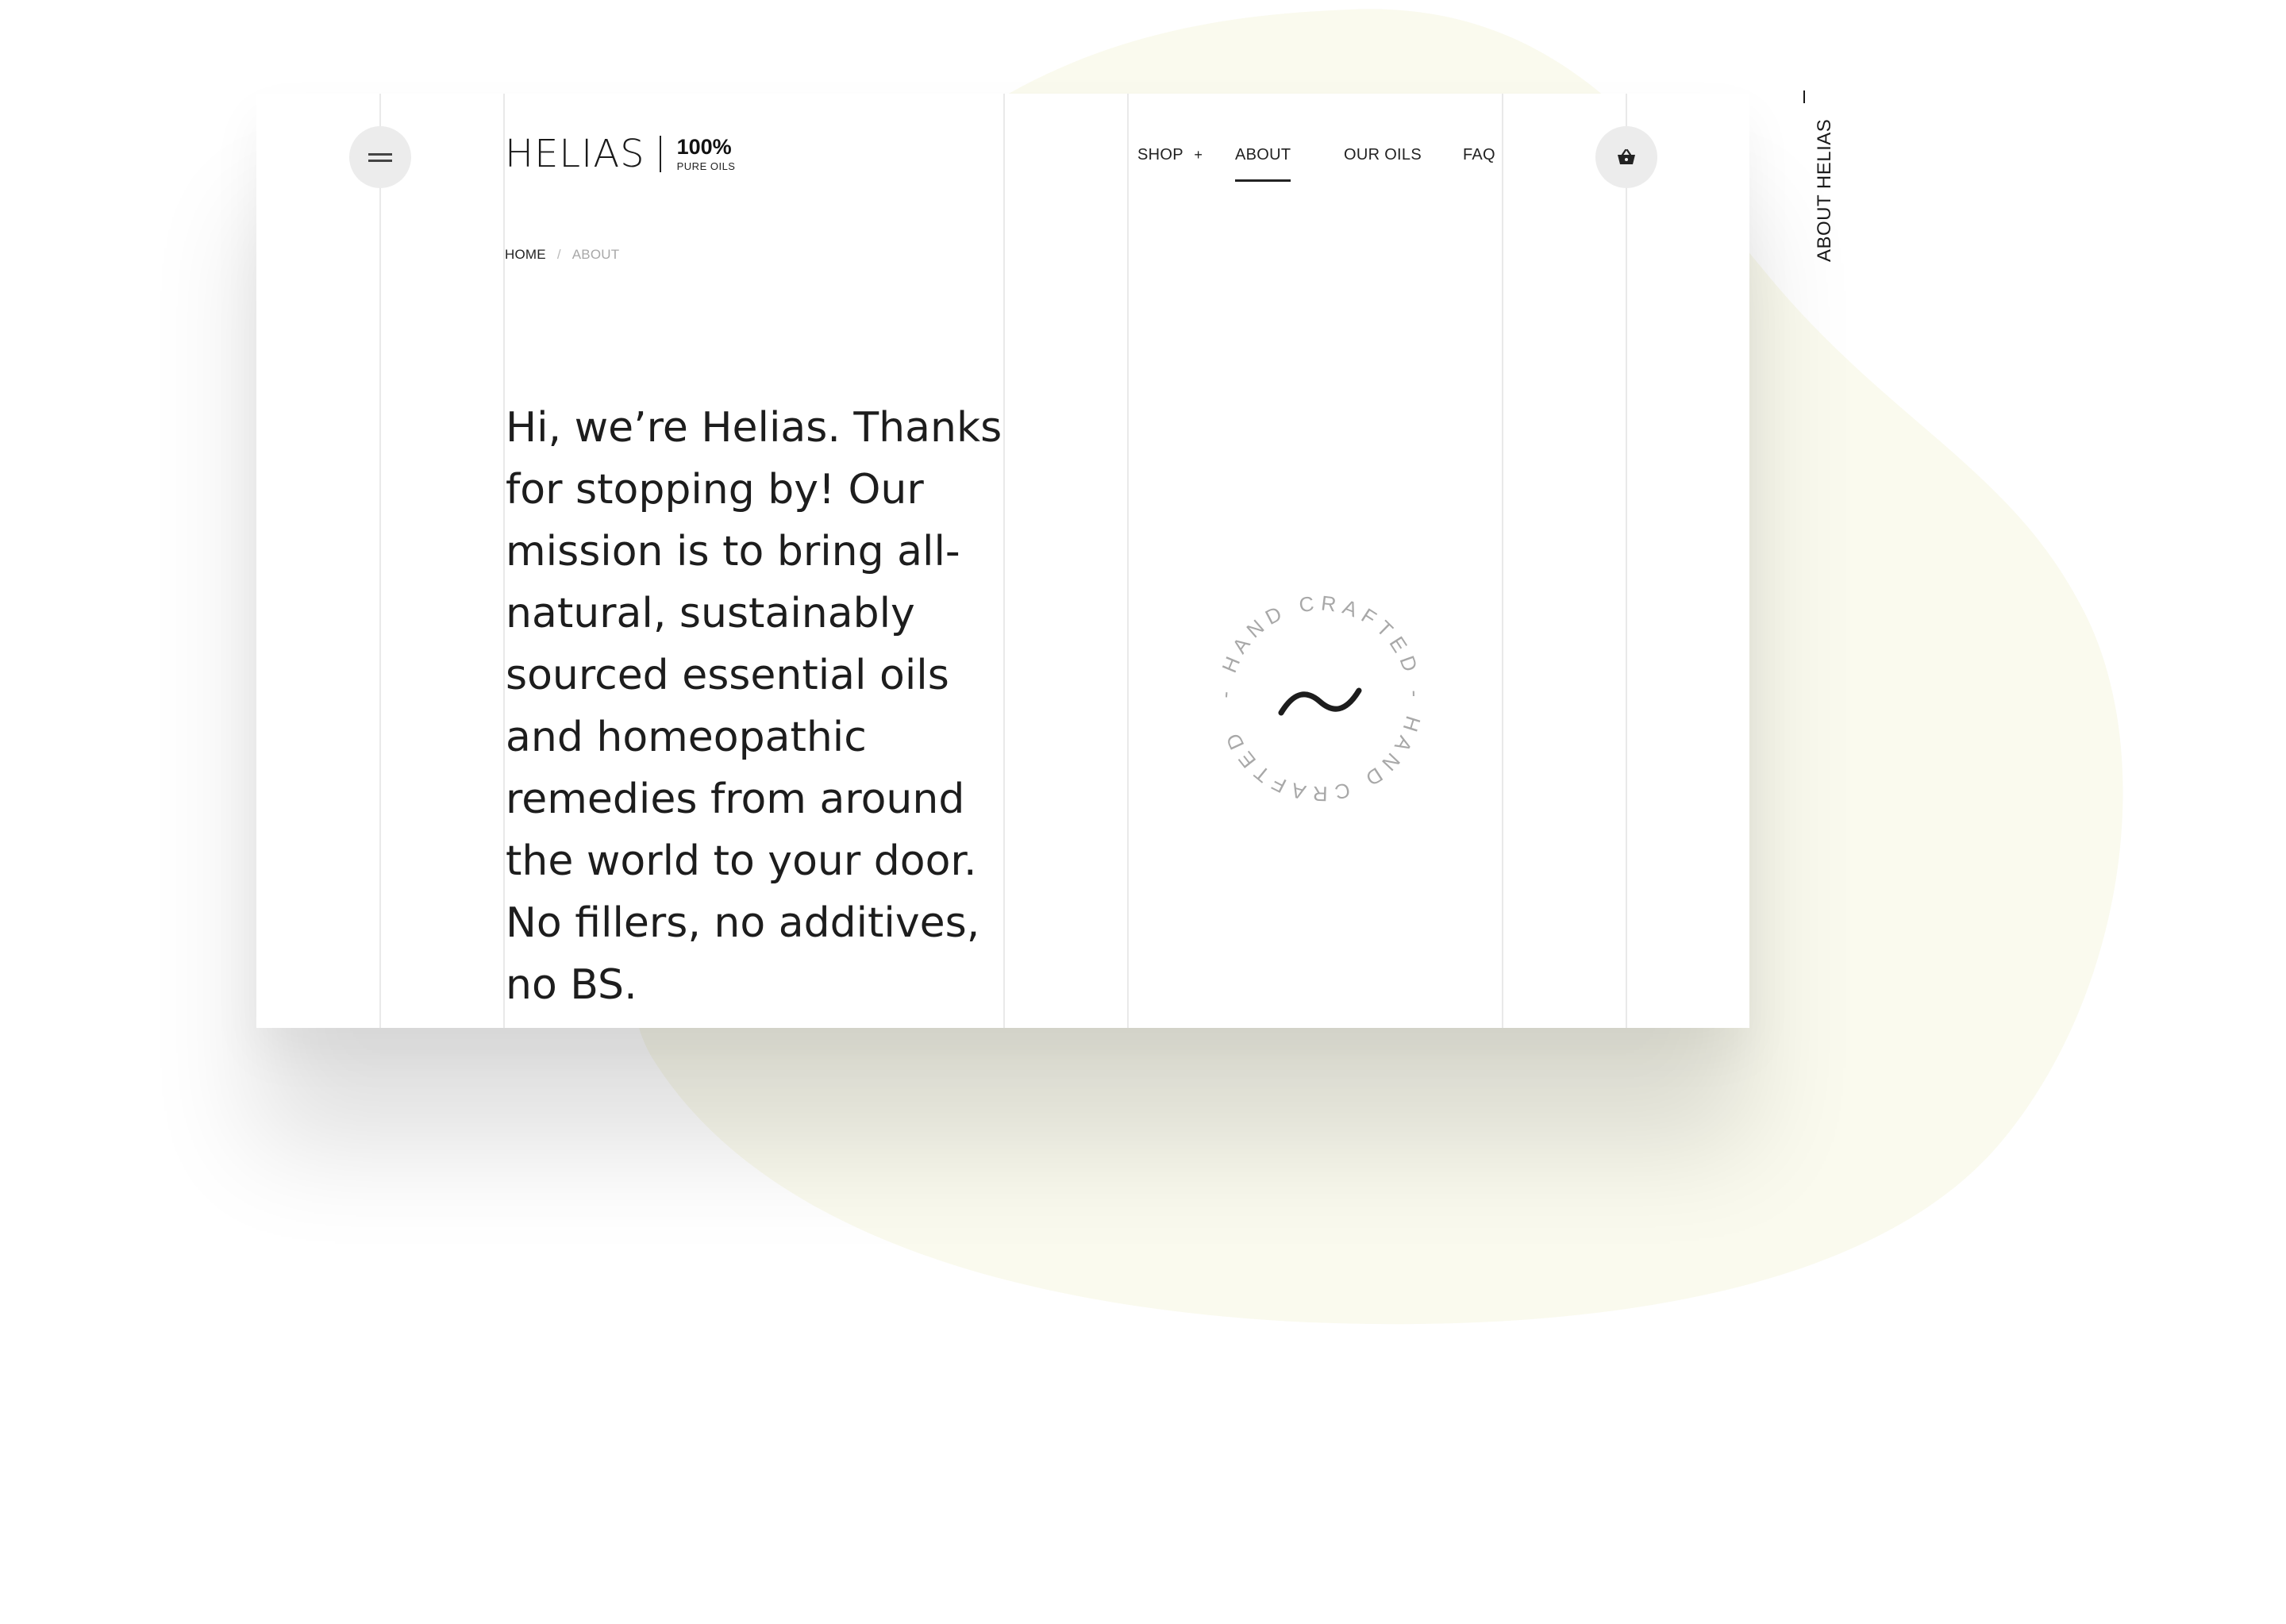 This screenshot has width=2286, height=1624. I want to click on side-label: ABOUT HELIAS, so click(1812, 181).